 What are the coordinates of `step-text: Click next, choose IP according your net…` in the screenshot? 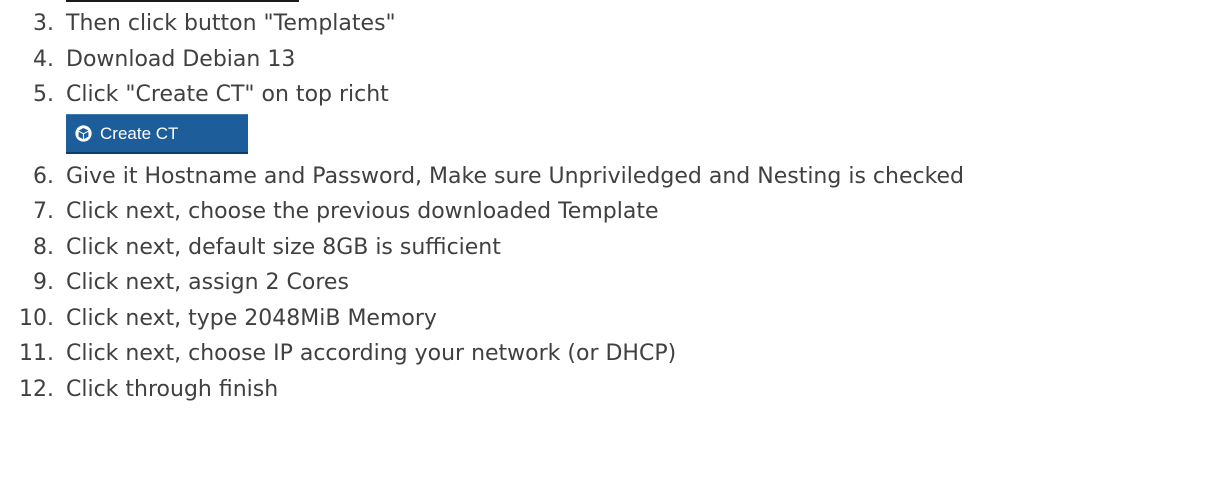 It's located at (371, 353).